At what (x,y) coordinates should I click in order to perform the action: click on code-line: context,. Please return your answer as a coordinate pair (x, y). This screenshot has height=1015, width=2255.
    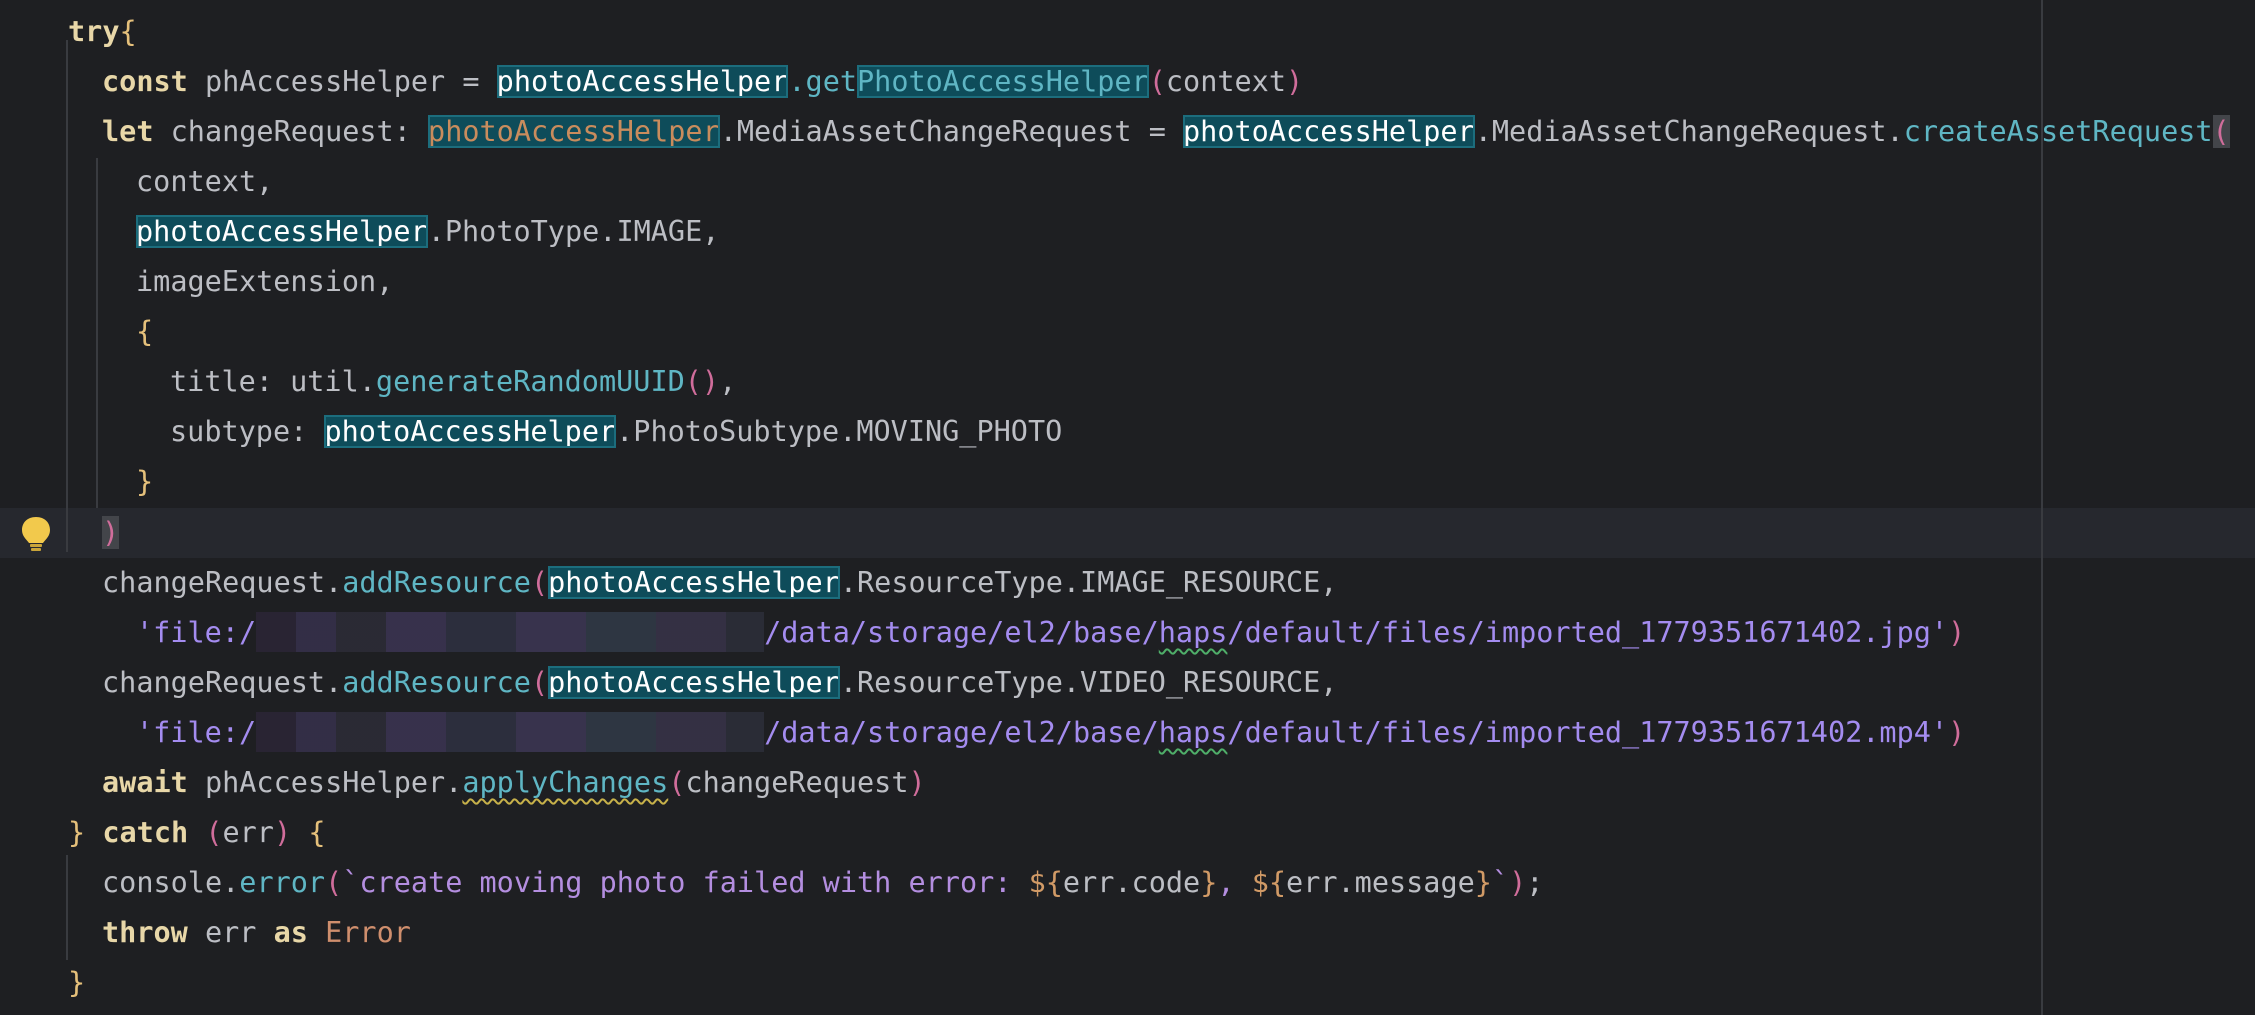
    Looking at the image, I should click on (204, 182).